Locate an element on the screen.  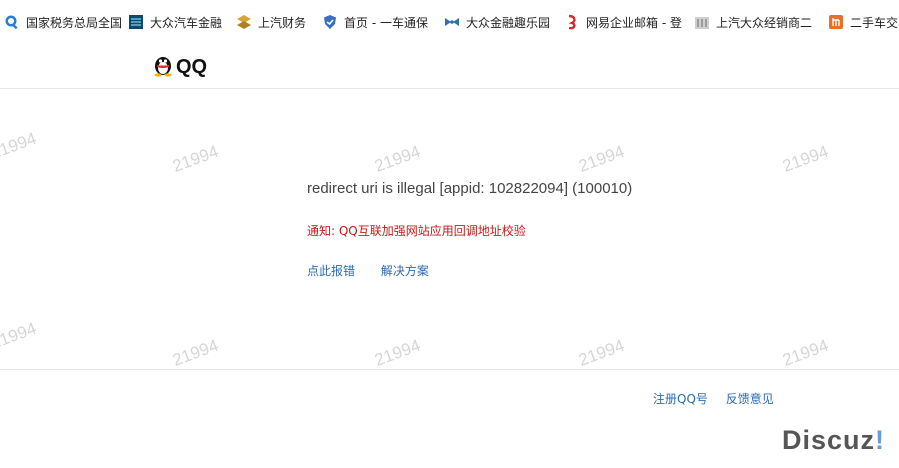
bookmark-netease-mail: 网易企业邮箱 - 登 is located at coordinates (622, 22).